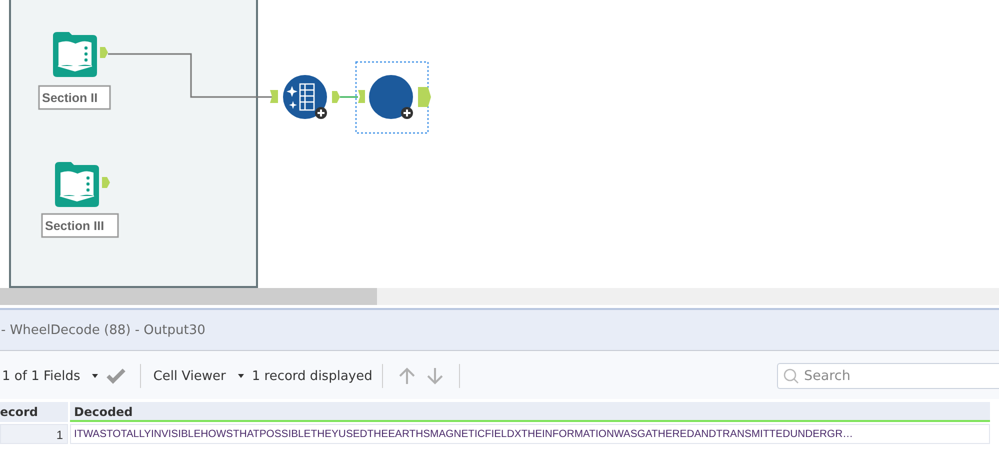 This screenshot has width=999, height=467. What do you see at coordinates (391, 97) in the screenshot?
I see `circle-tool-icon` at bounding box center [391, 97].